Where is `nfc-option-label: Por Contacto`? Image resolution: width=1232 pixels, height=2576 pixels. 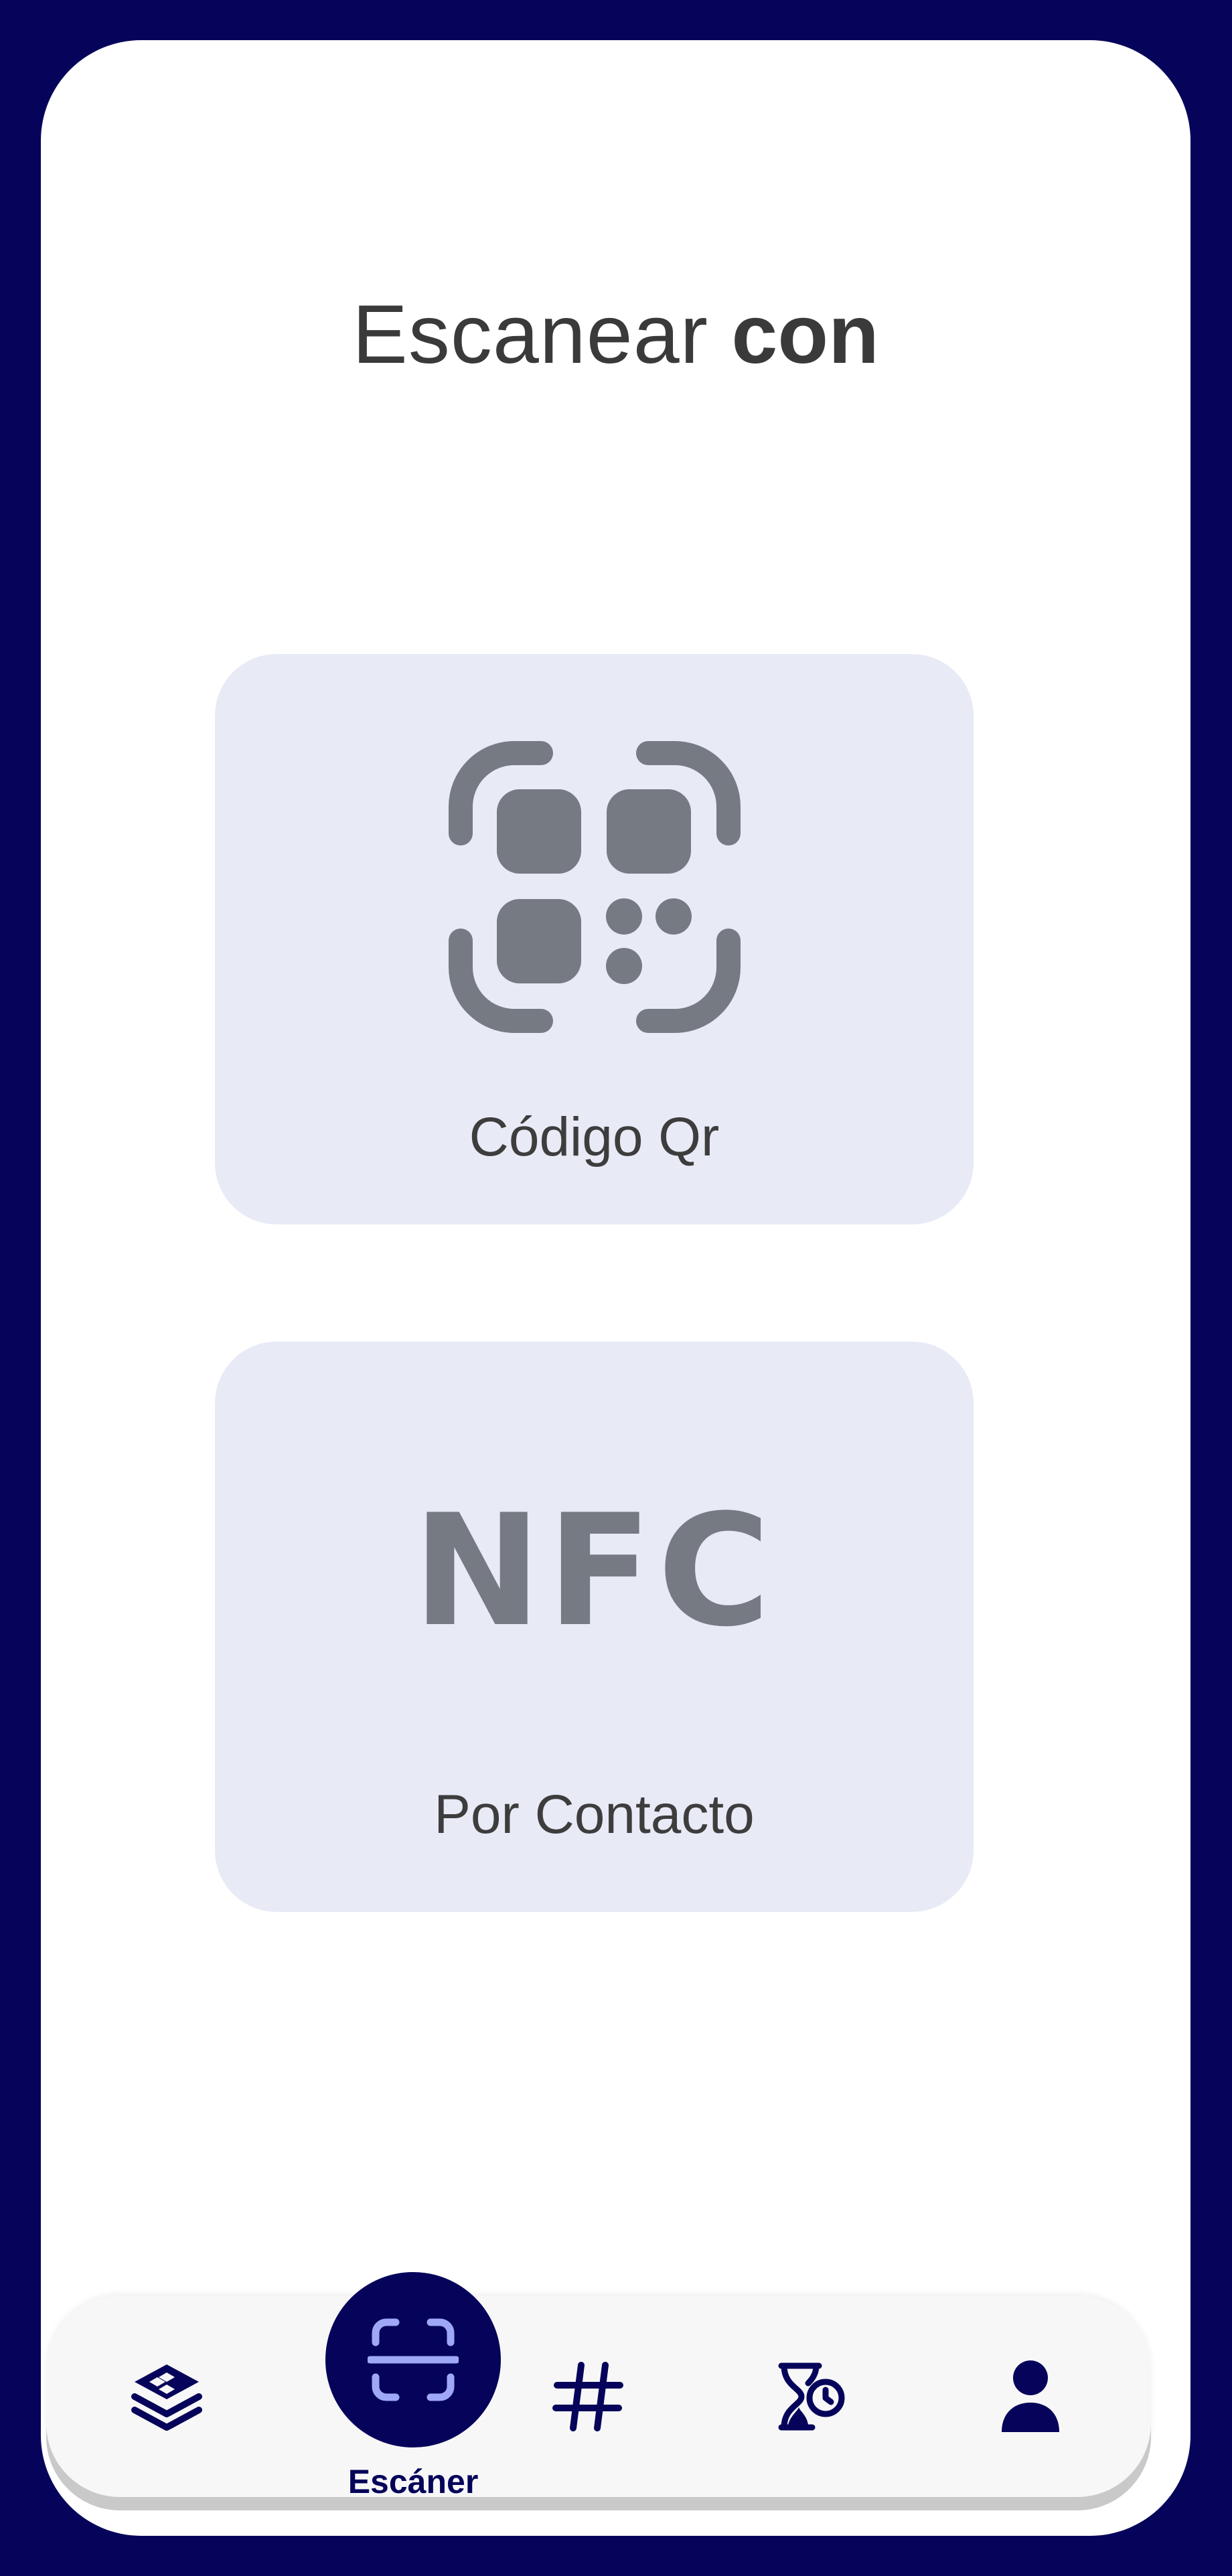
nfc-option-label: Por Contacto is located at coordinates (594, 1815).